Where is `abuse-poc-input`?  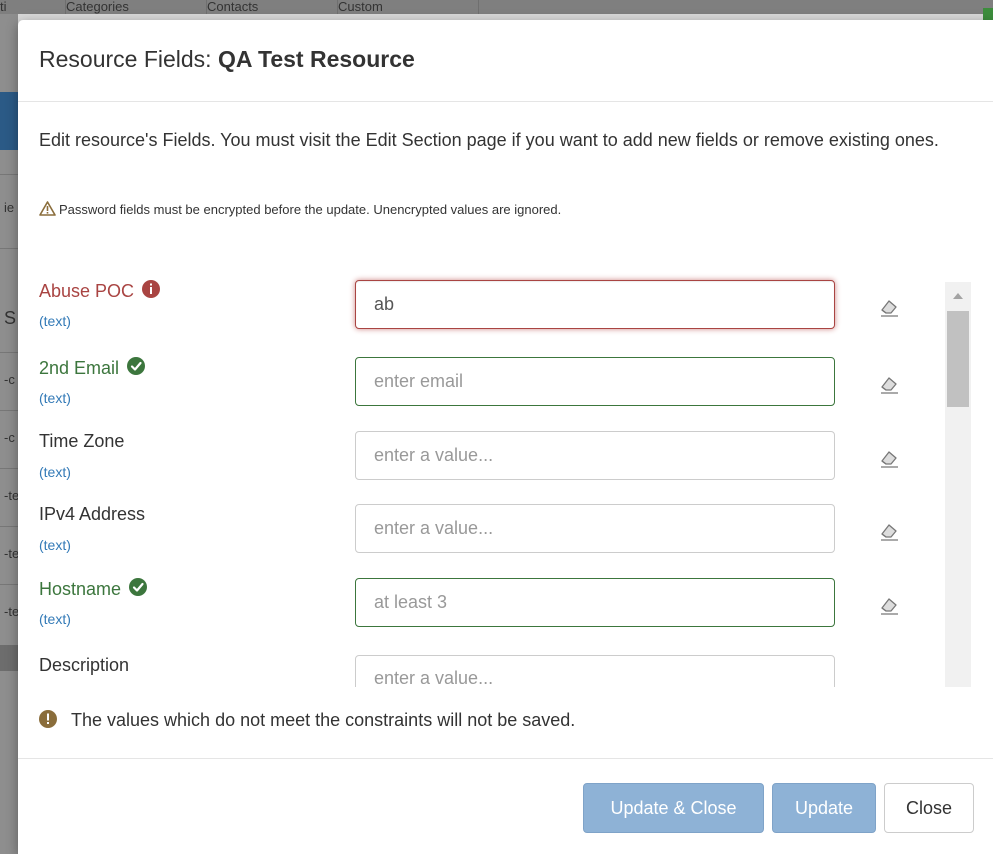
abuse-poc-input is located at coordinates (595, 304).